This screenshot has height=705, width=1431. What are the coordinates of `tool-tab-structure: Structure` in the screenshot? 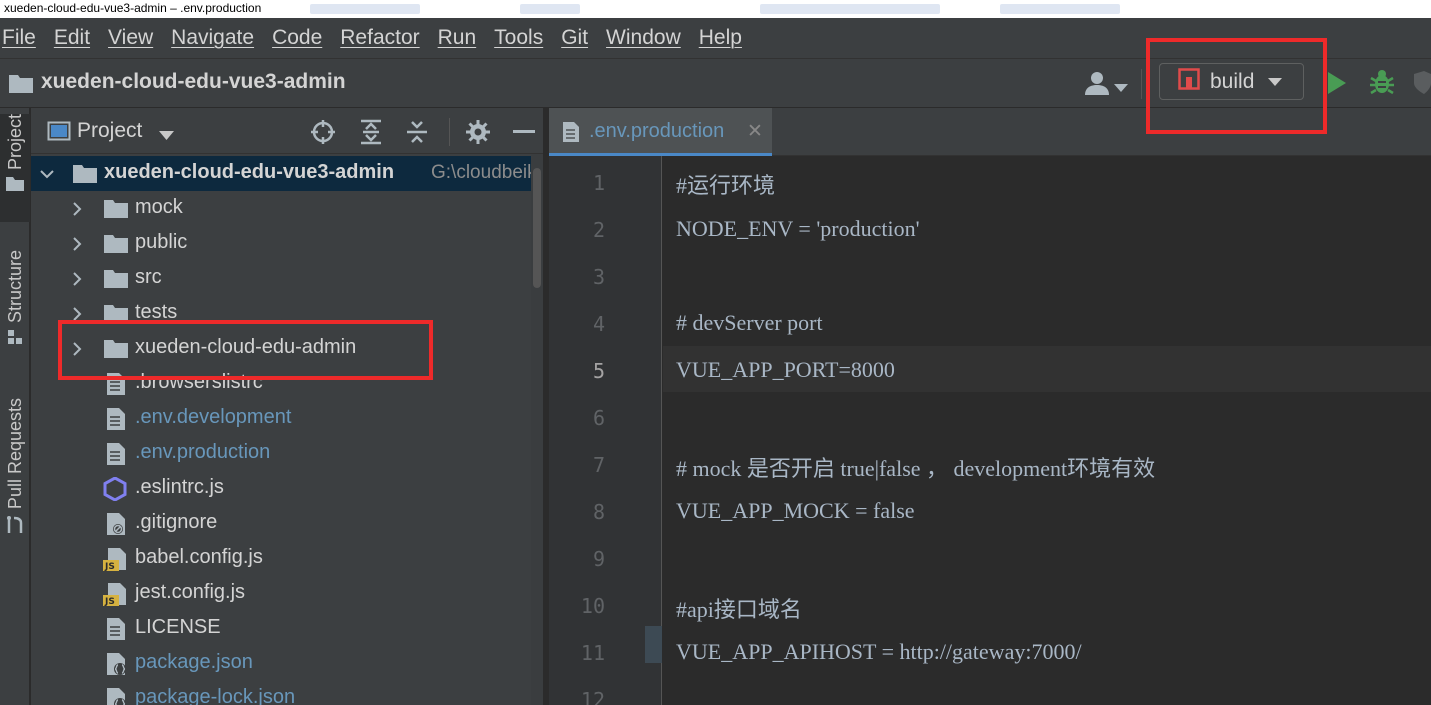 It's located at (15, 306).